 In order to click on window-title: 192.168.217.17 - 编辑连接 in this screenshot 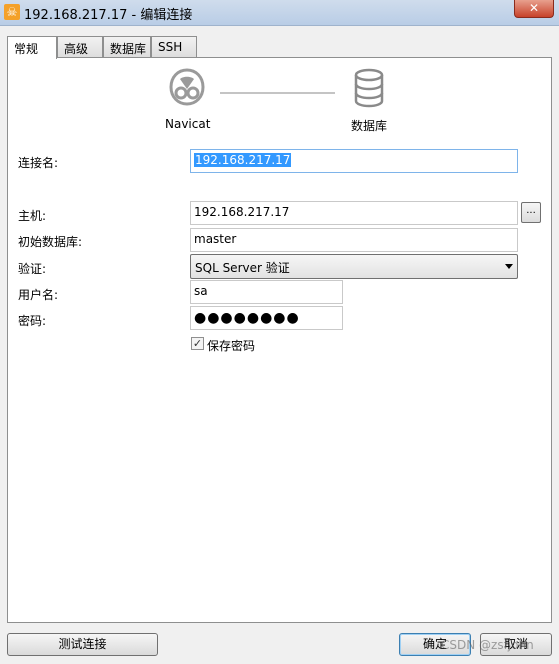, I will do `click(108, 15)`.